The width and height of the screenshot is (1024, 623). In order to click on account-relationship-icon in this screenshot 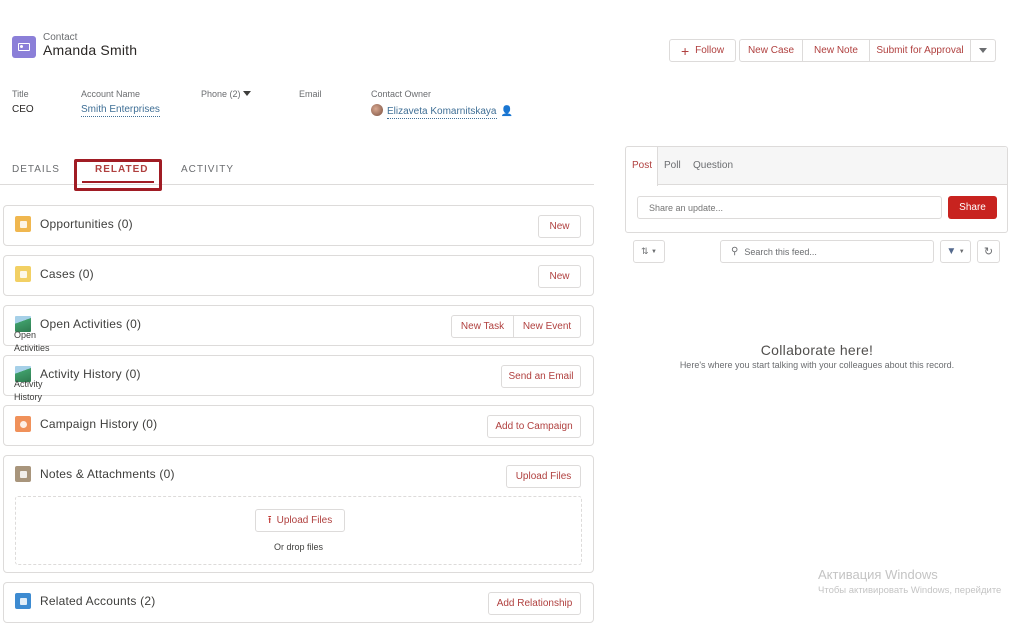, I will do `click(23, 601)`.